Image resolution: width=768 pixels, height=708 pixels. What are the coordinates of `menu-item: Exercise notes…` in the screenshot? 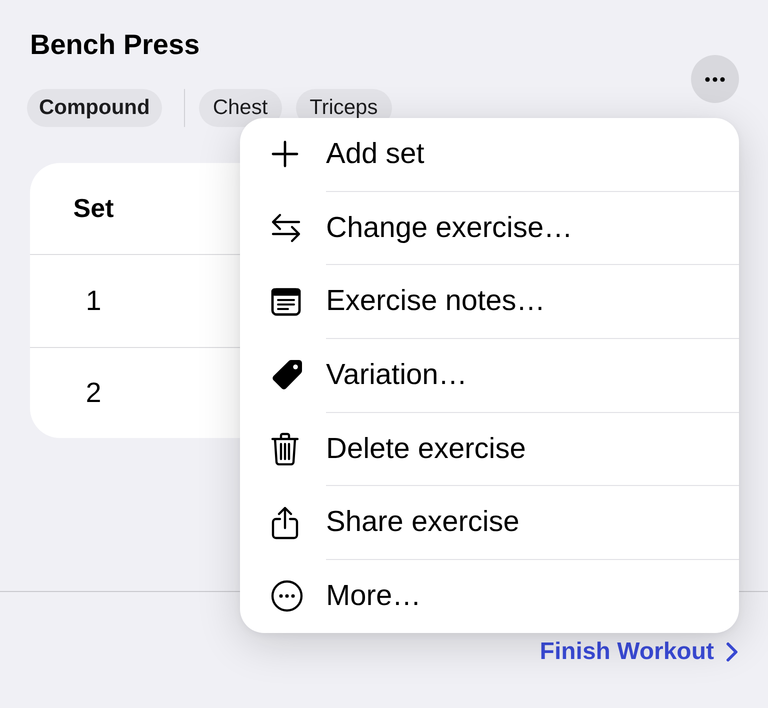 It's located at (489, 301).